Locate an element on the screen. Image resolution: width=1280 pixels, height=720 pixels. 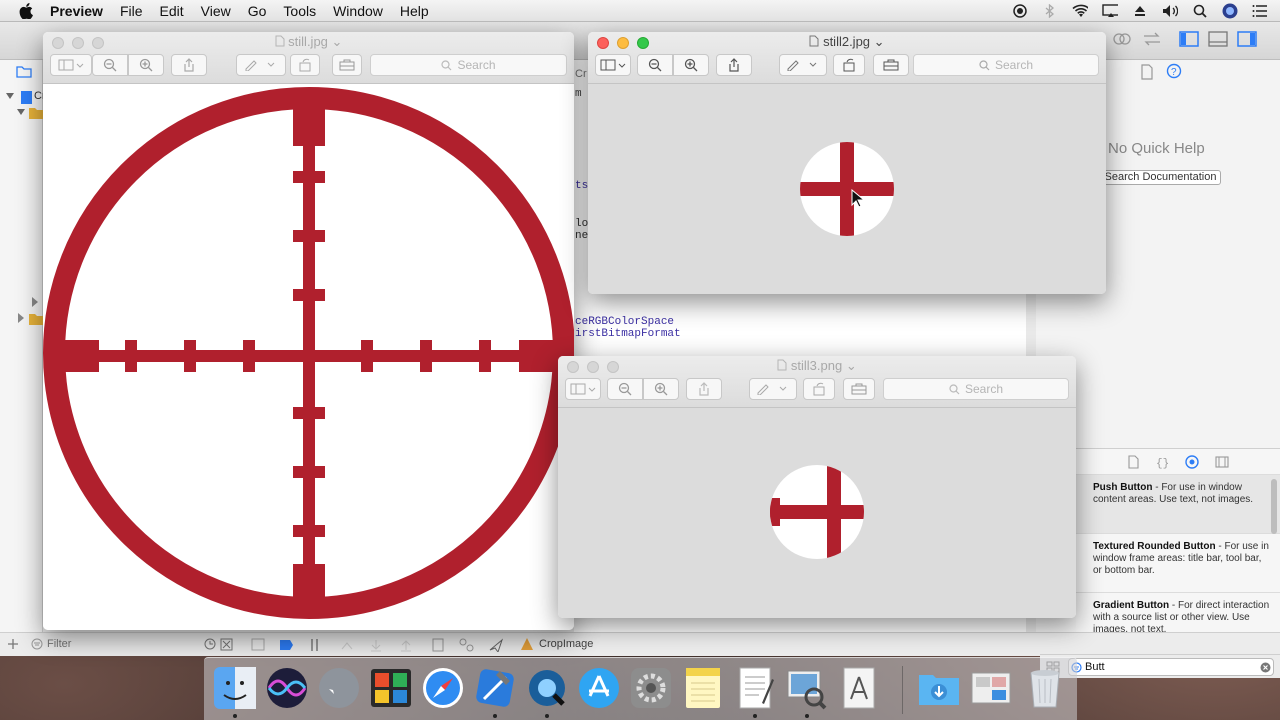
textedit-icon is located at coordinates (755, 688).